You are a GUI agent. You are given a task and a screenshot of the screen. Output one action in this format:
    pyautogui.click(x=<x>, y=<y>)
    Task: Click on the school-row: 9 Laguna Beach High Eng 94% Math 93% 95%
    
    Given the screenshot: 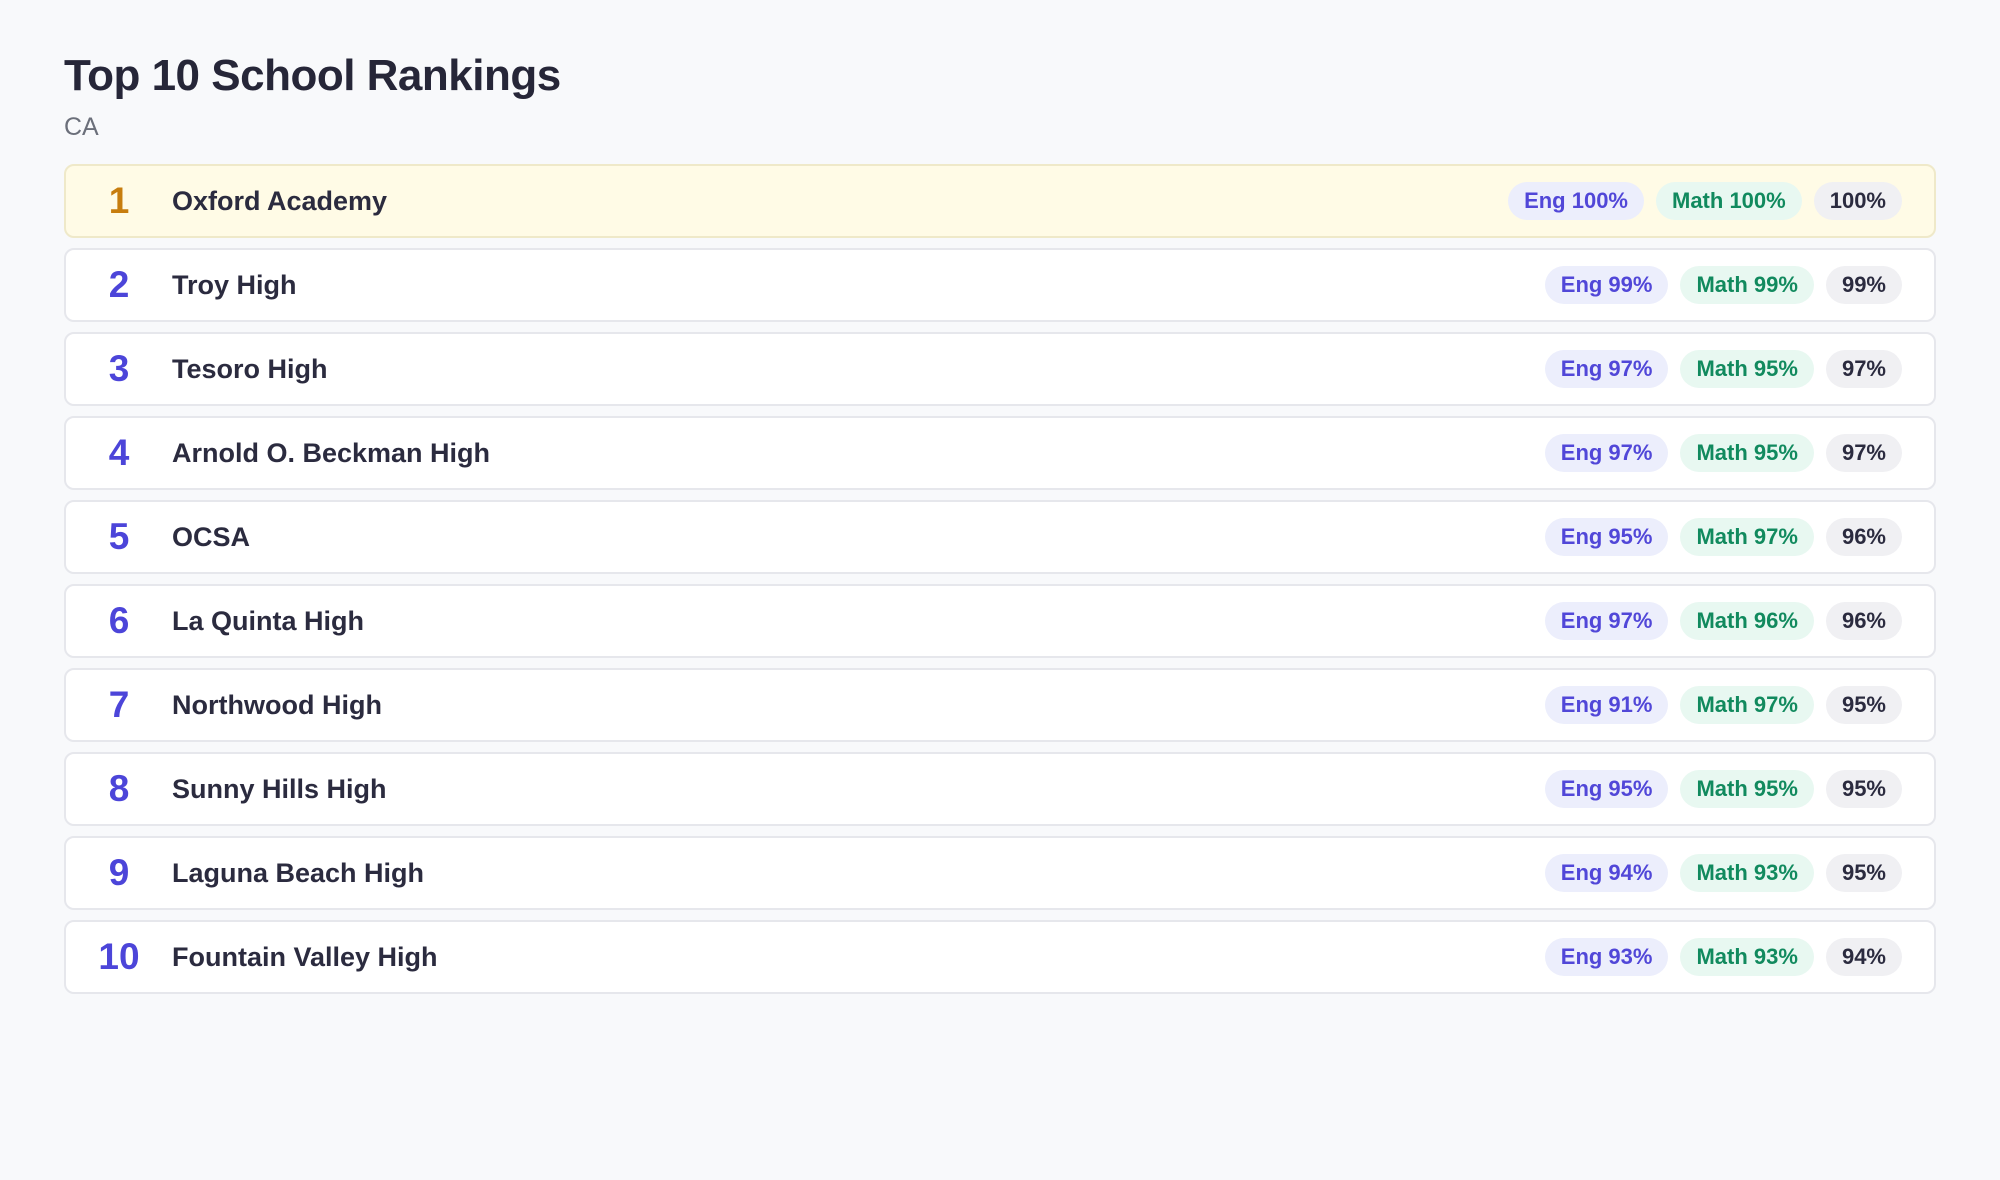 What is the action you would take?
    pyautogui.click(x=1000, y=873)
    